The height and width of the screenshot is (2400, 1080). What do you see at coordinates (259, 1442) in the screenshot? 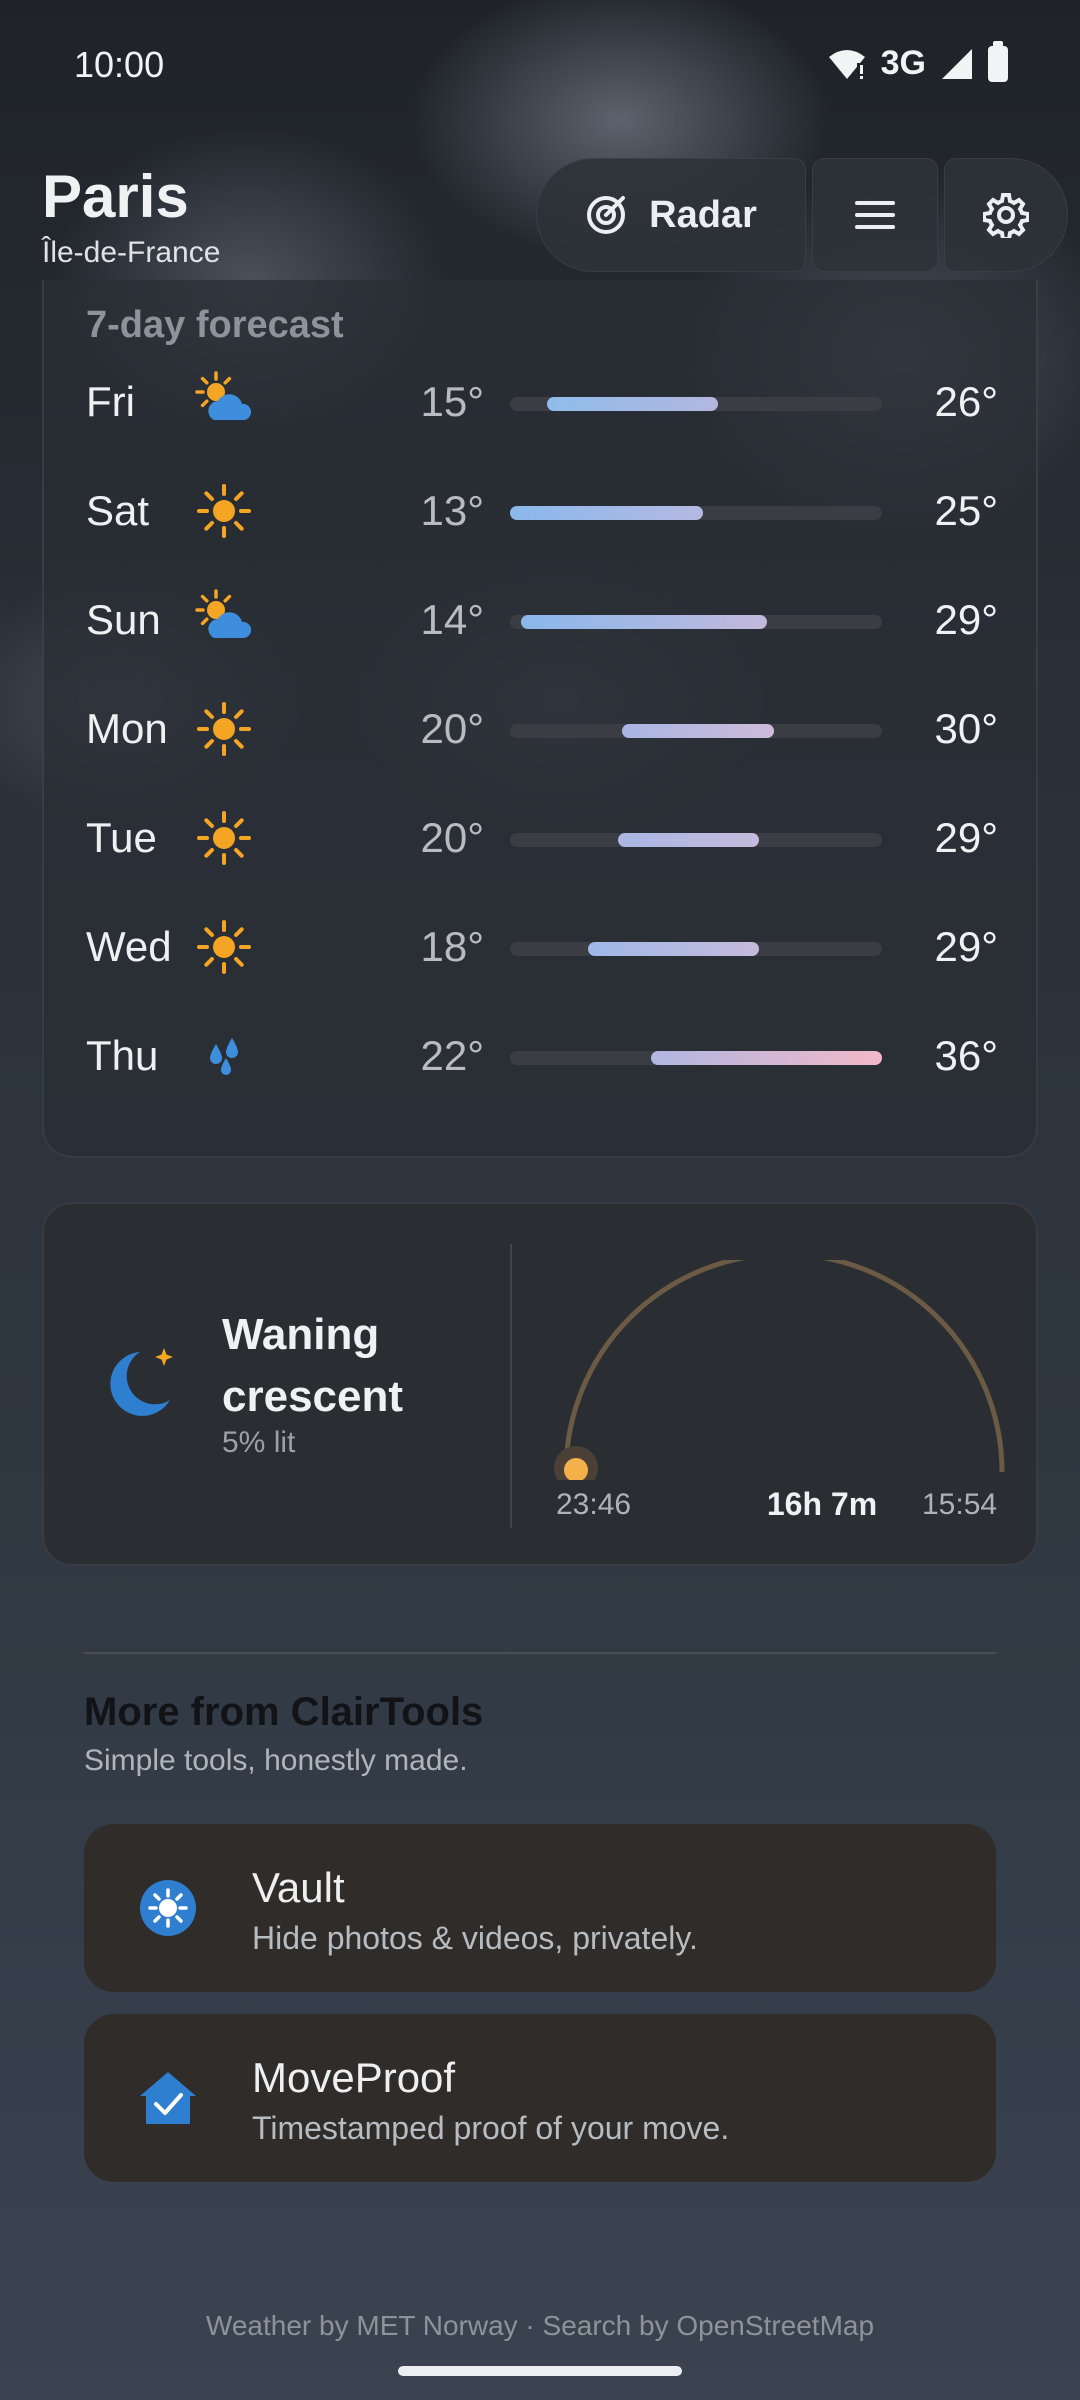
I see `moon-lit: 5% lit` at bounding box center [259, 1442].